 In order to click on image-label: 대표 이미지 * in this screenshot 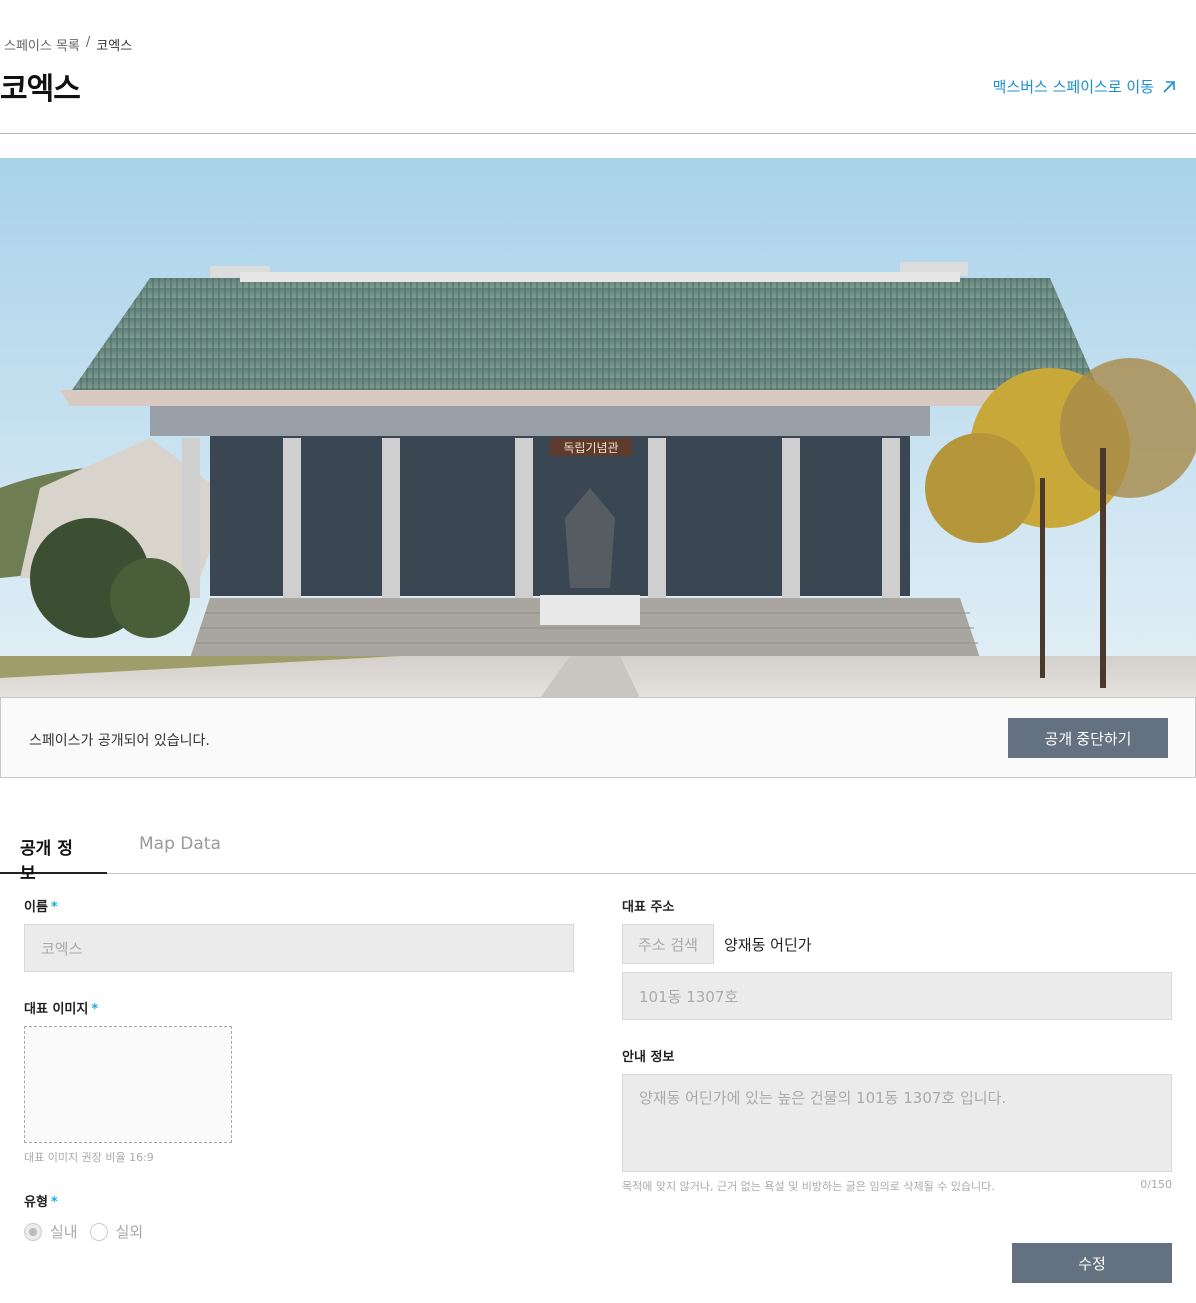, I will do `click(61, 1007)`.